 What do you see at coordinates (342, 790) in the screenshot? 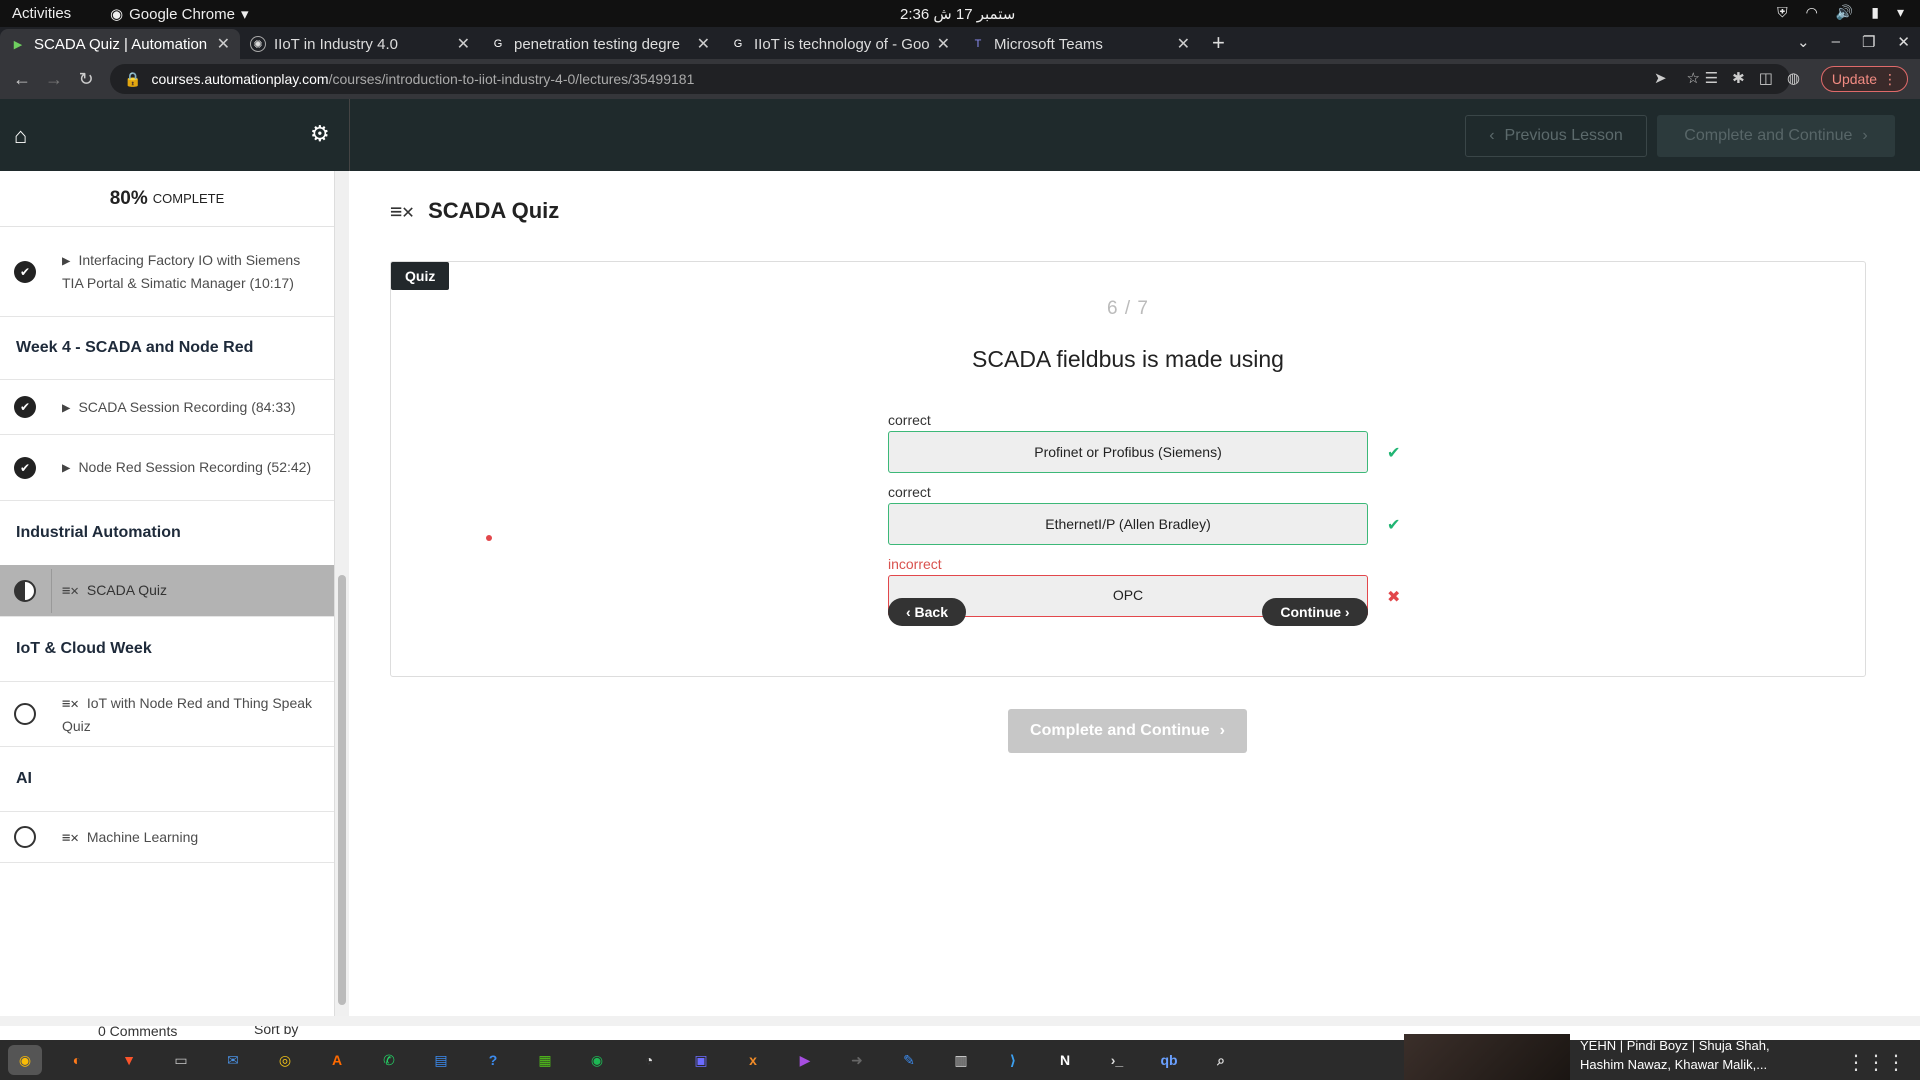
I see `scrollbar-thumb` at bounding box center [342, 790].